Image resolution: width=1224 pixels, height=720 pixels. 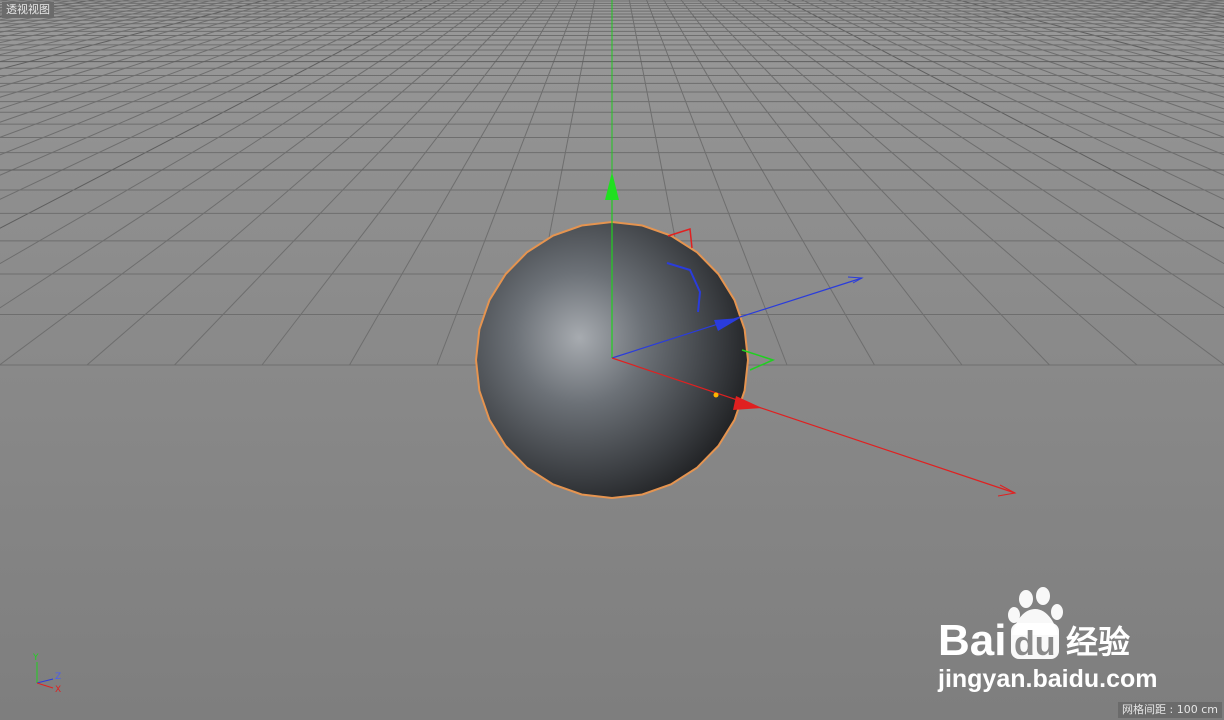 What do you see at coordinates (716, 395) in the screenshot?
I see `x-axis-handle-dot` at bounding box center [716, 395].